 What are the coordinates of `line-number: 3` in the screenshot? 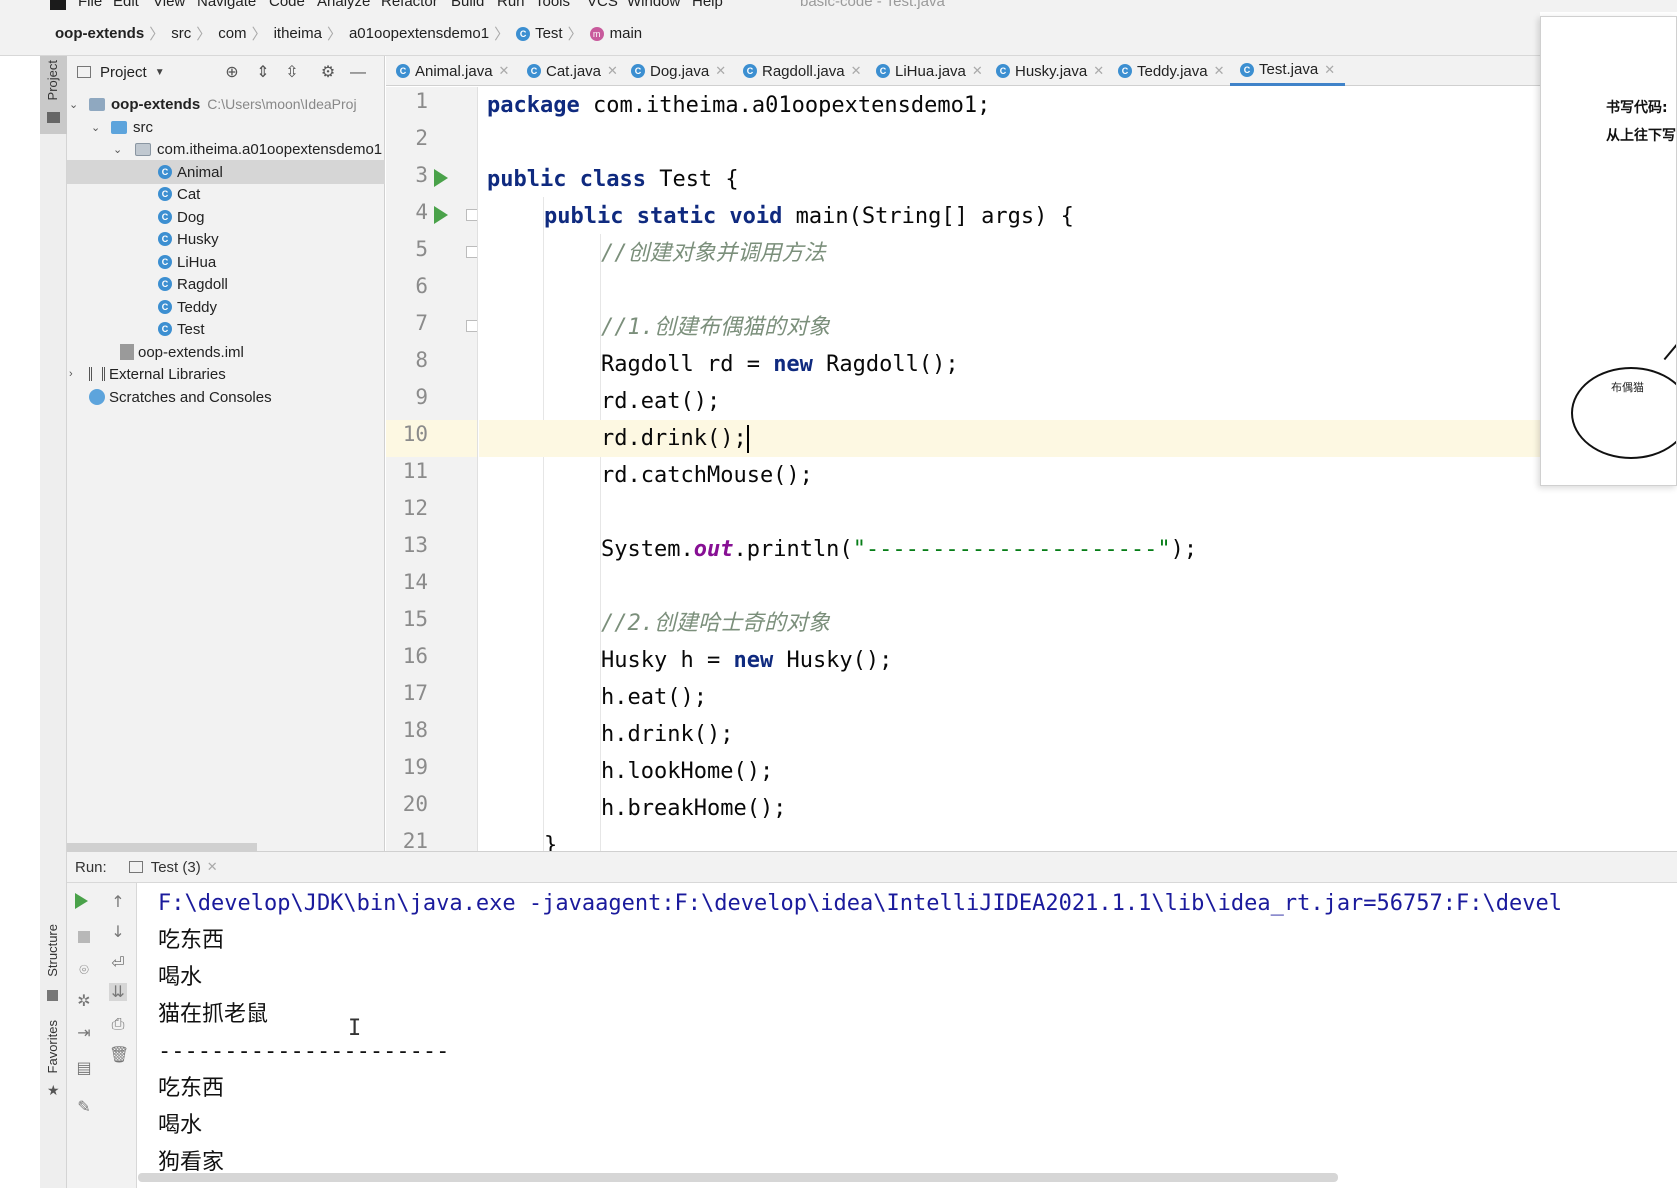 It's located at (421, 175).